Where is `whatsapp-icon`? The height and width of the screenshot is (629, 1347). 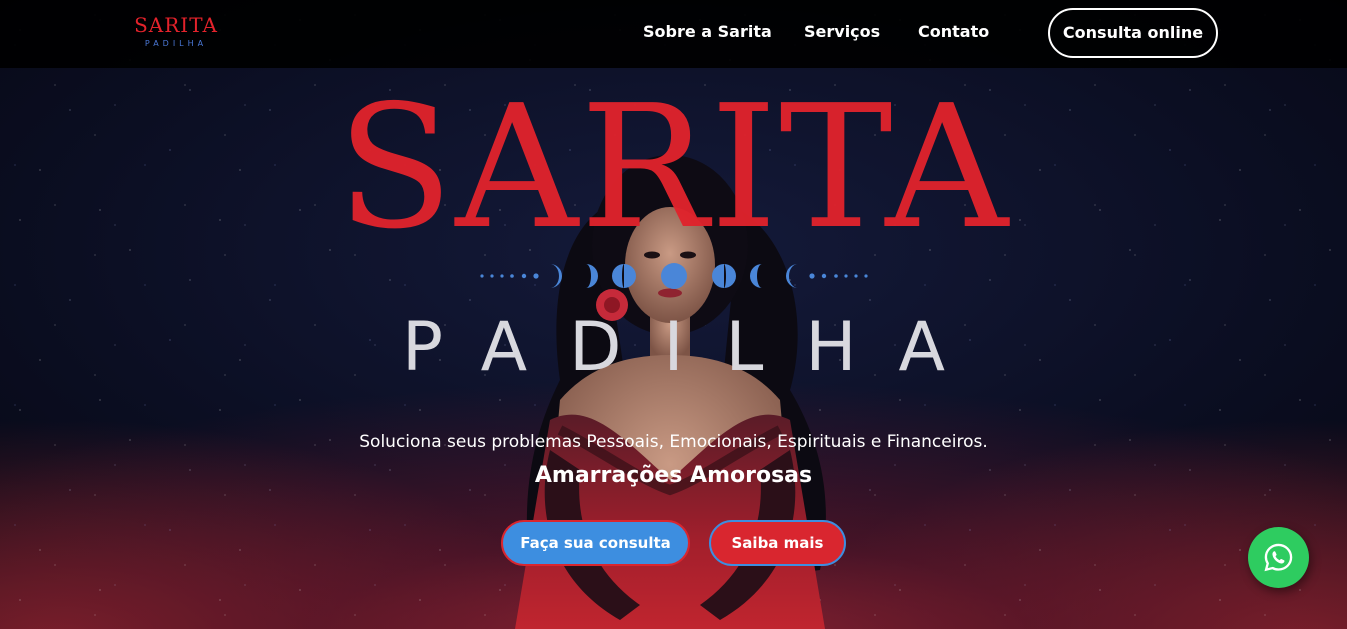 whatsapp-icon is located at coordinates (1278, 557).